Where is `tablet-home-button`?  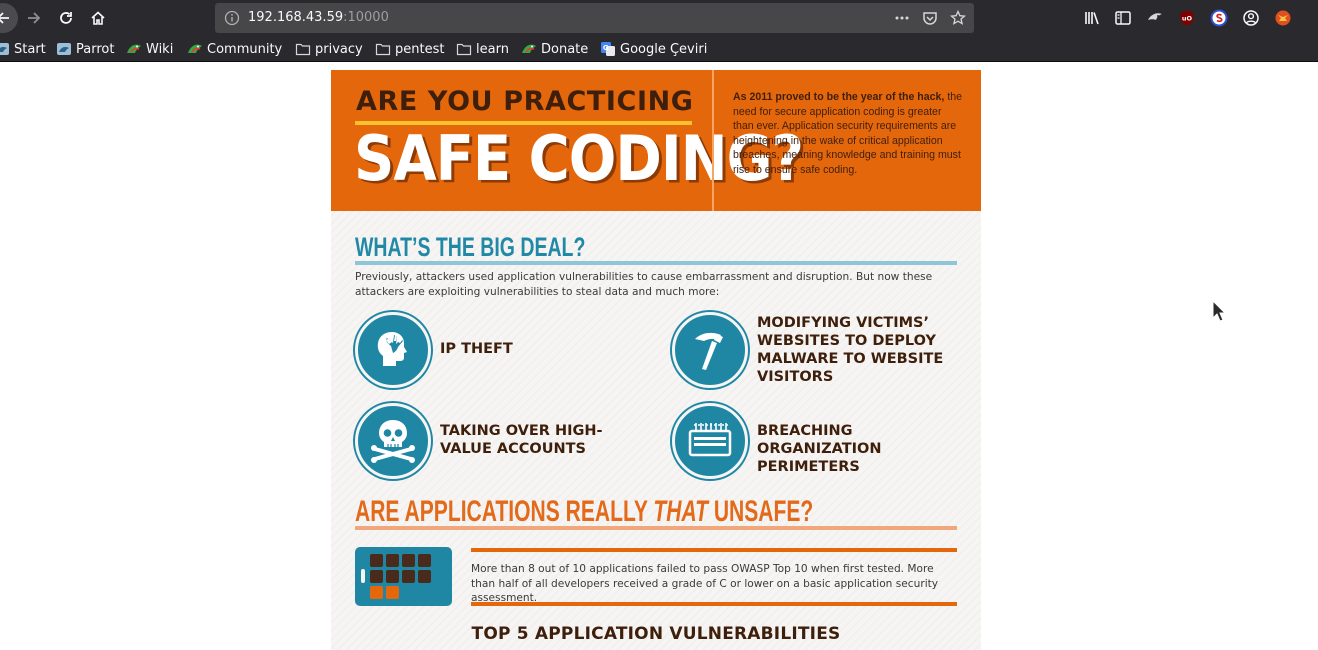
tablet-home-button is located at coordinates (363, 576).